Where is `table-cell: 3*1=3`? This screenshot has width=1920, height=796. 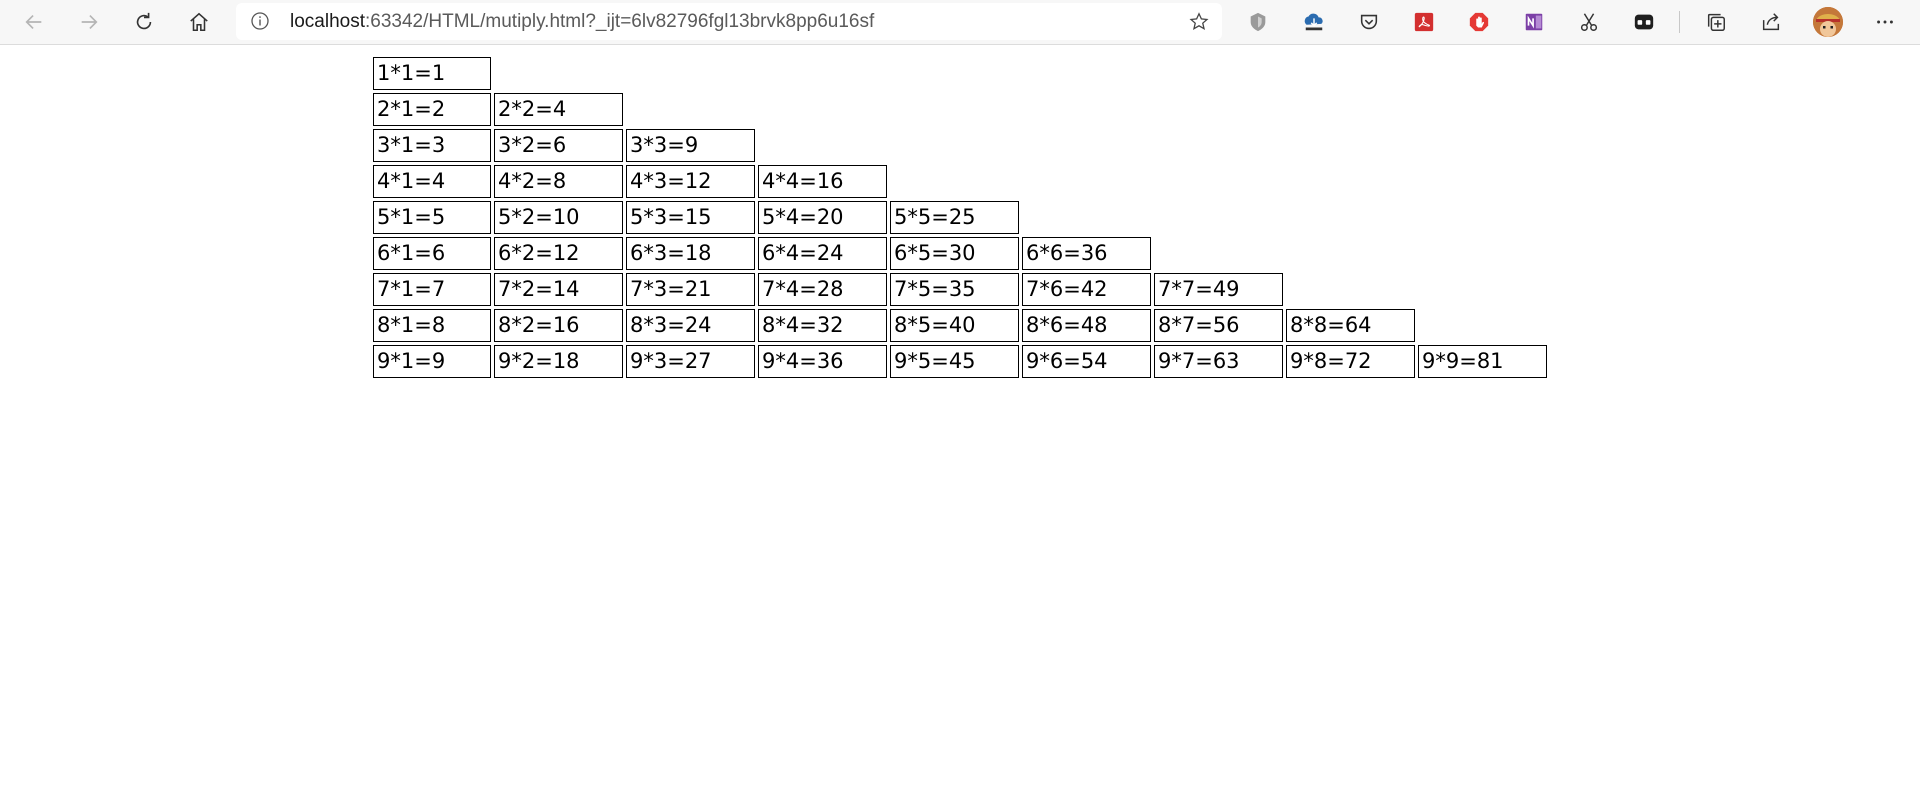 table-cell: 3*1=3 is located at coordinates (432, 145).